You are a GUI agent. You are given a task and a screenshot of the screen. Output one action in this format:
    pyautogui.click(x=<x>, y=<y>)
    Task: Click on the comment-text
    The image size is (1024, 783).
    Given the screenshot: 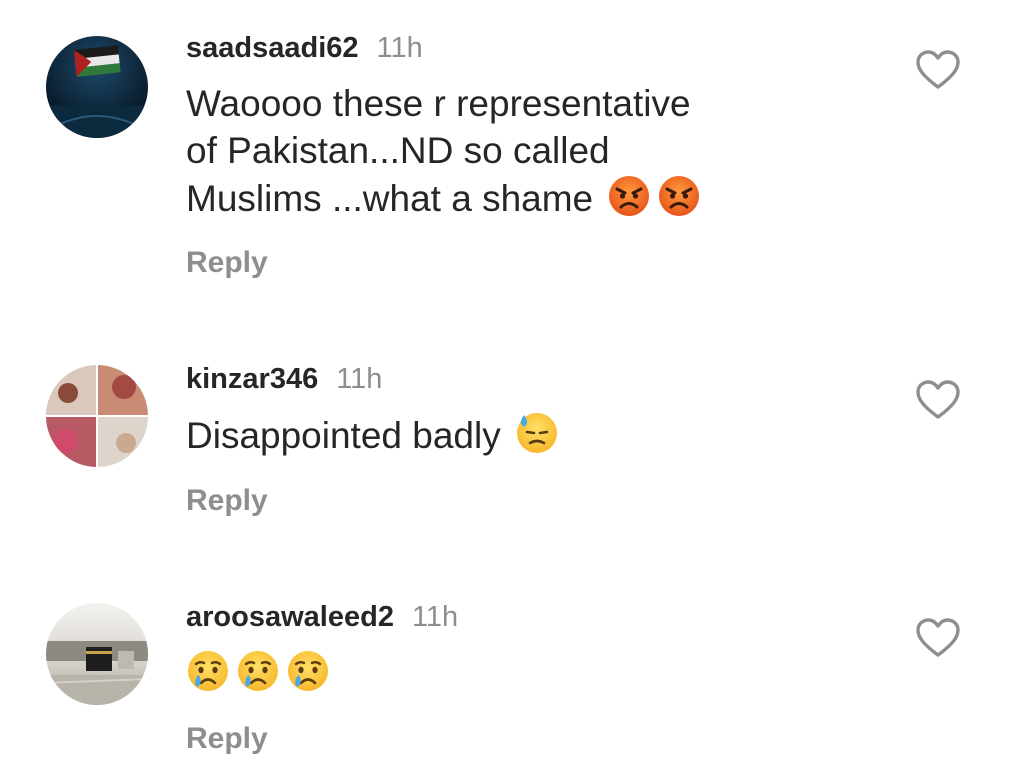 What is the action you would take?
    pyautogui.click(x=545, y=673)
    